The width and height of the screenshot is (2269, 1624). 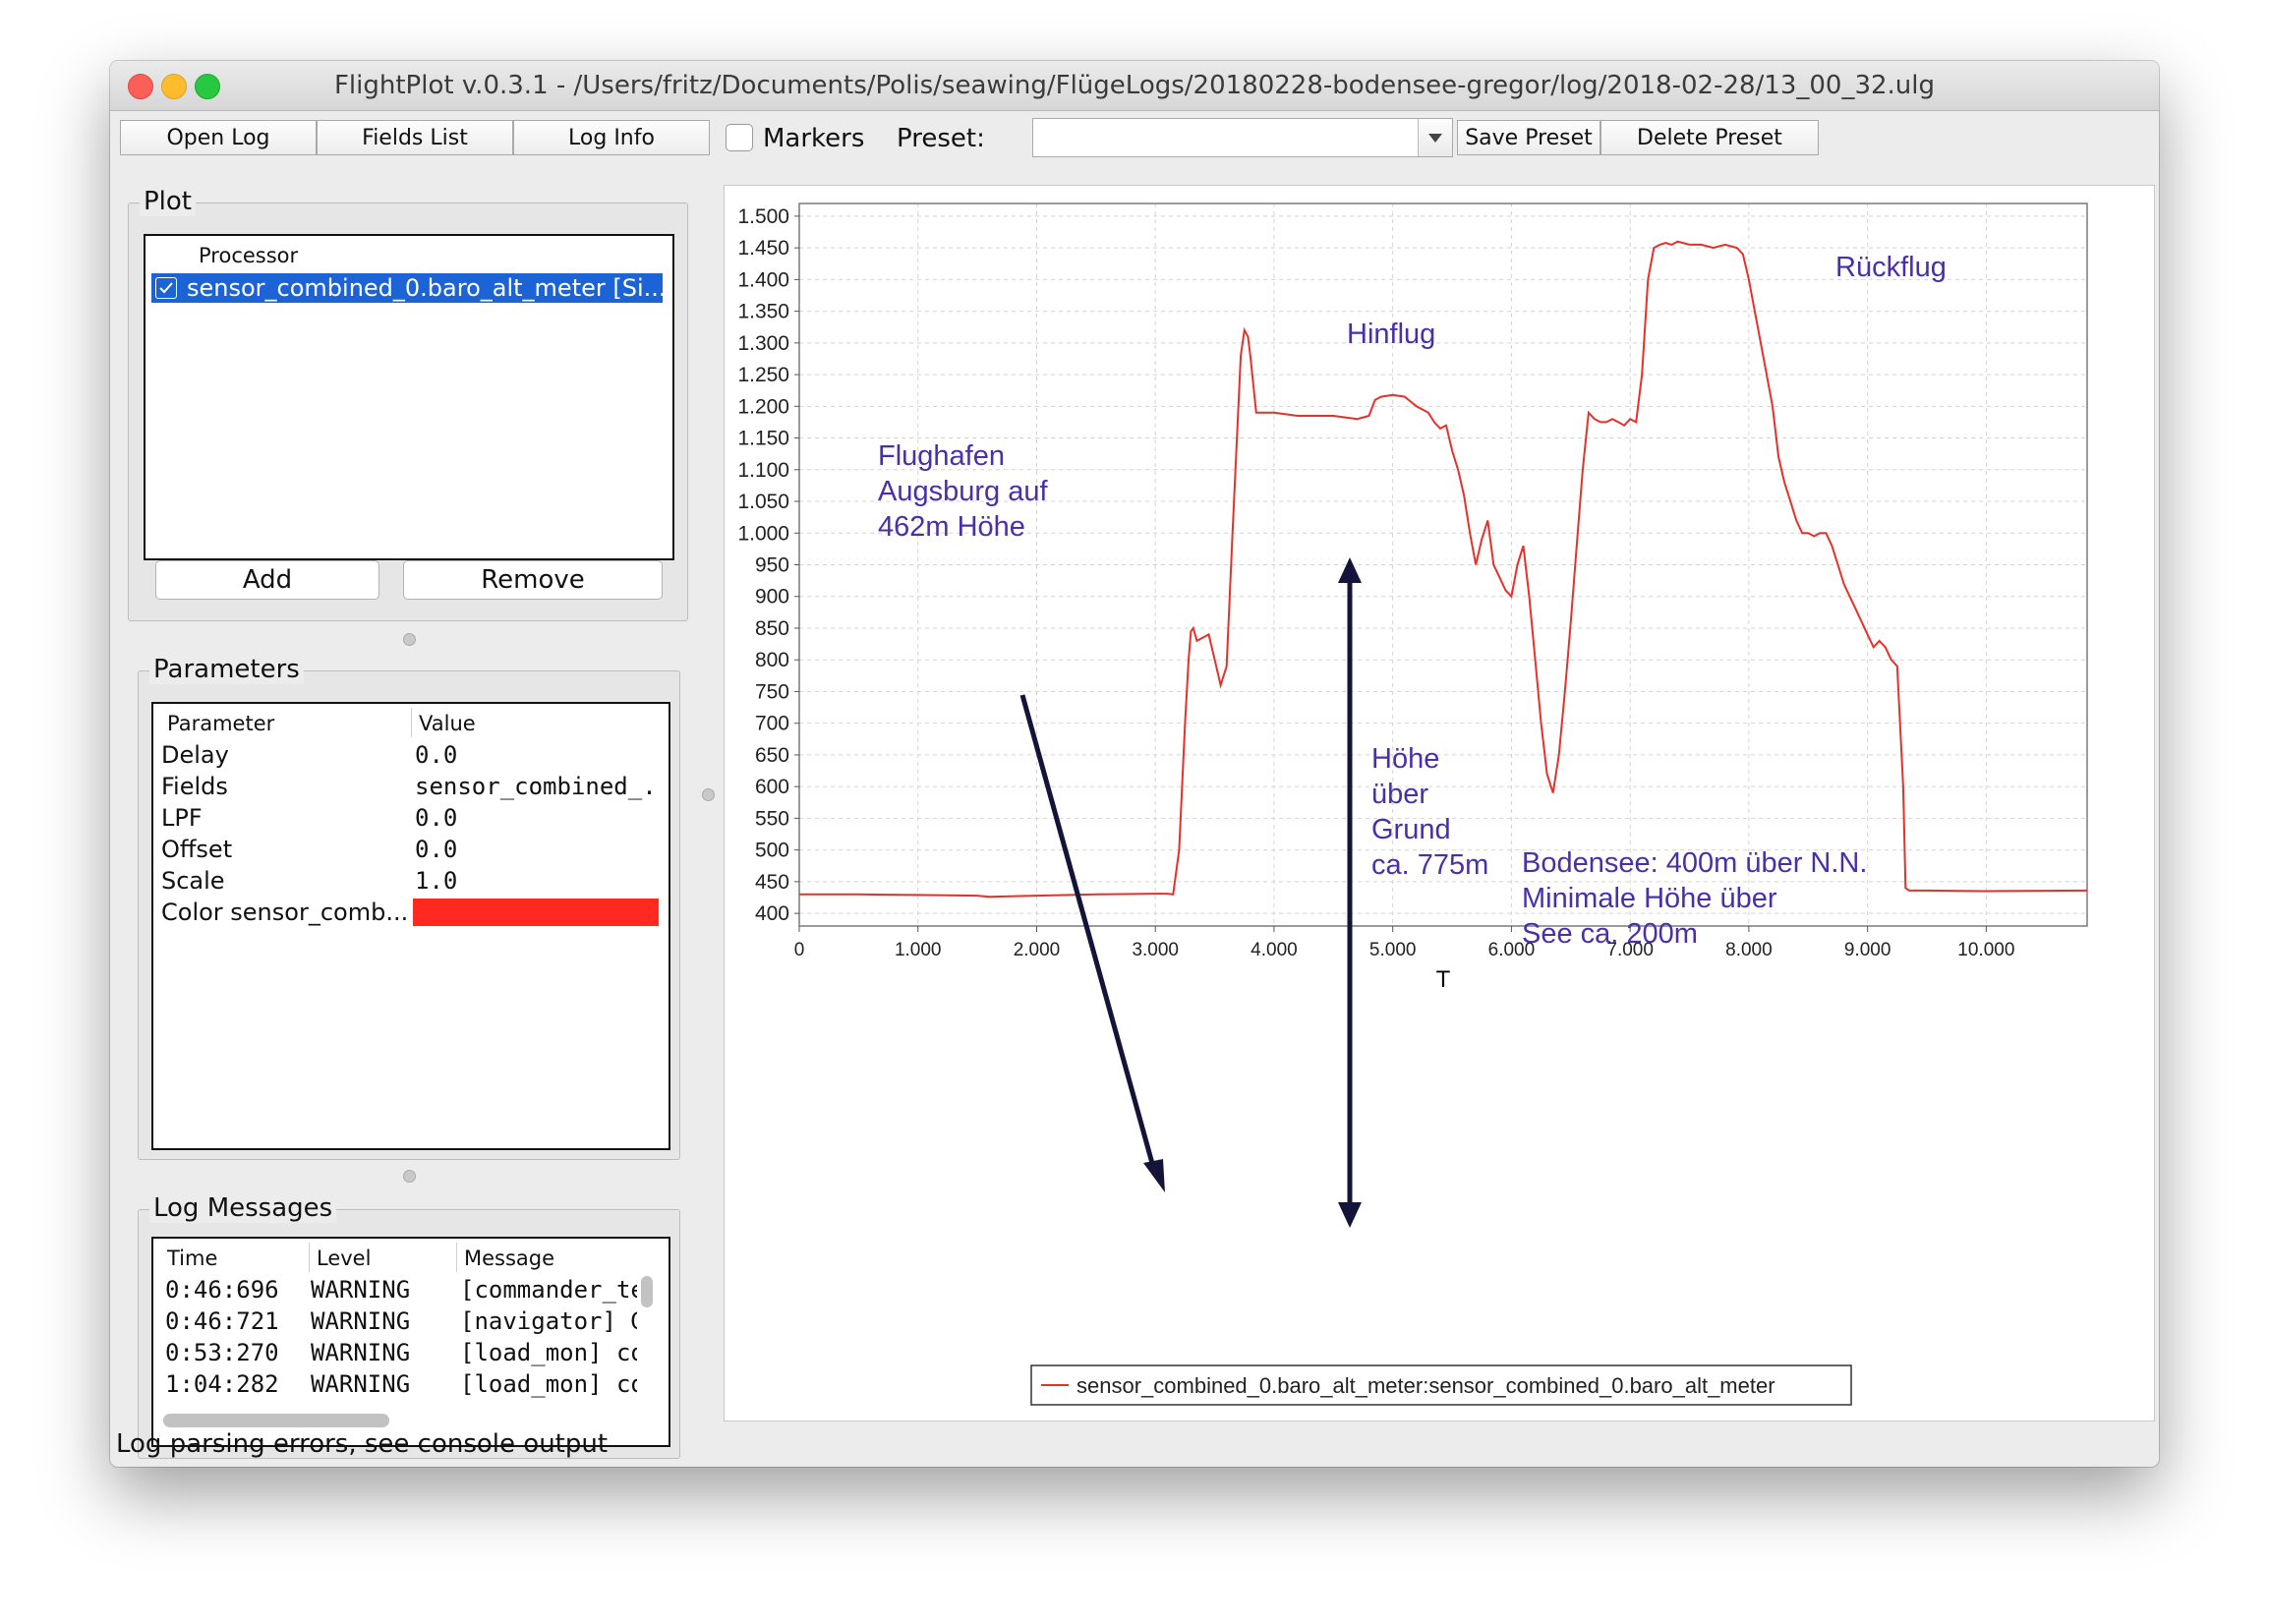 I want to click on log-time: 1:04:282, so click(x=222, y=1384).